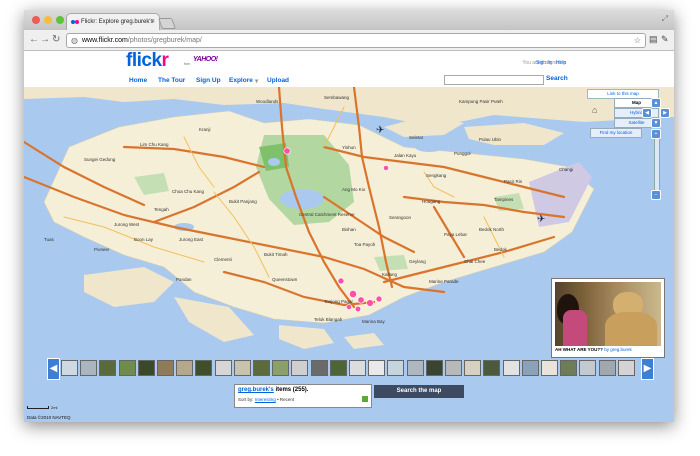  Describe the element at coordinates (494, 80) in the screenshot. I see `search-input` at that location.